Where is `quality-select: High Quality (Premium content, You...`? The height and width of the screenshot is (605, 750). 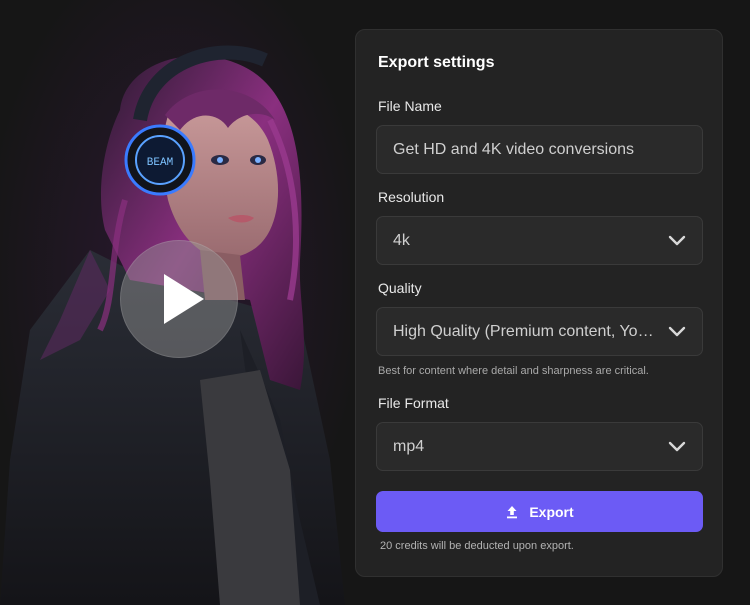 quality-select: High Quality (Premium content, You... is located at coordinates (539, 331).